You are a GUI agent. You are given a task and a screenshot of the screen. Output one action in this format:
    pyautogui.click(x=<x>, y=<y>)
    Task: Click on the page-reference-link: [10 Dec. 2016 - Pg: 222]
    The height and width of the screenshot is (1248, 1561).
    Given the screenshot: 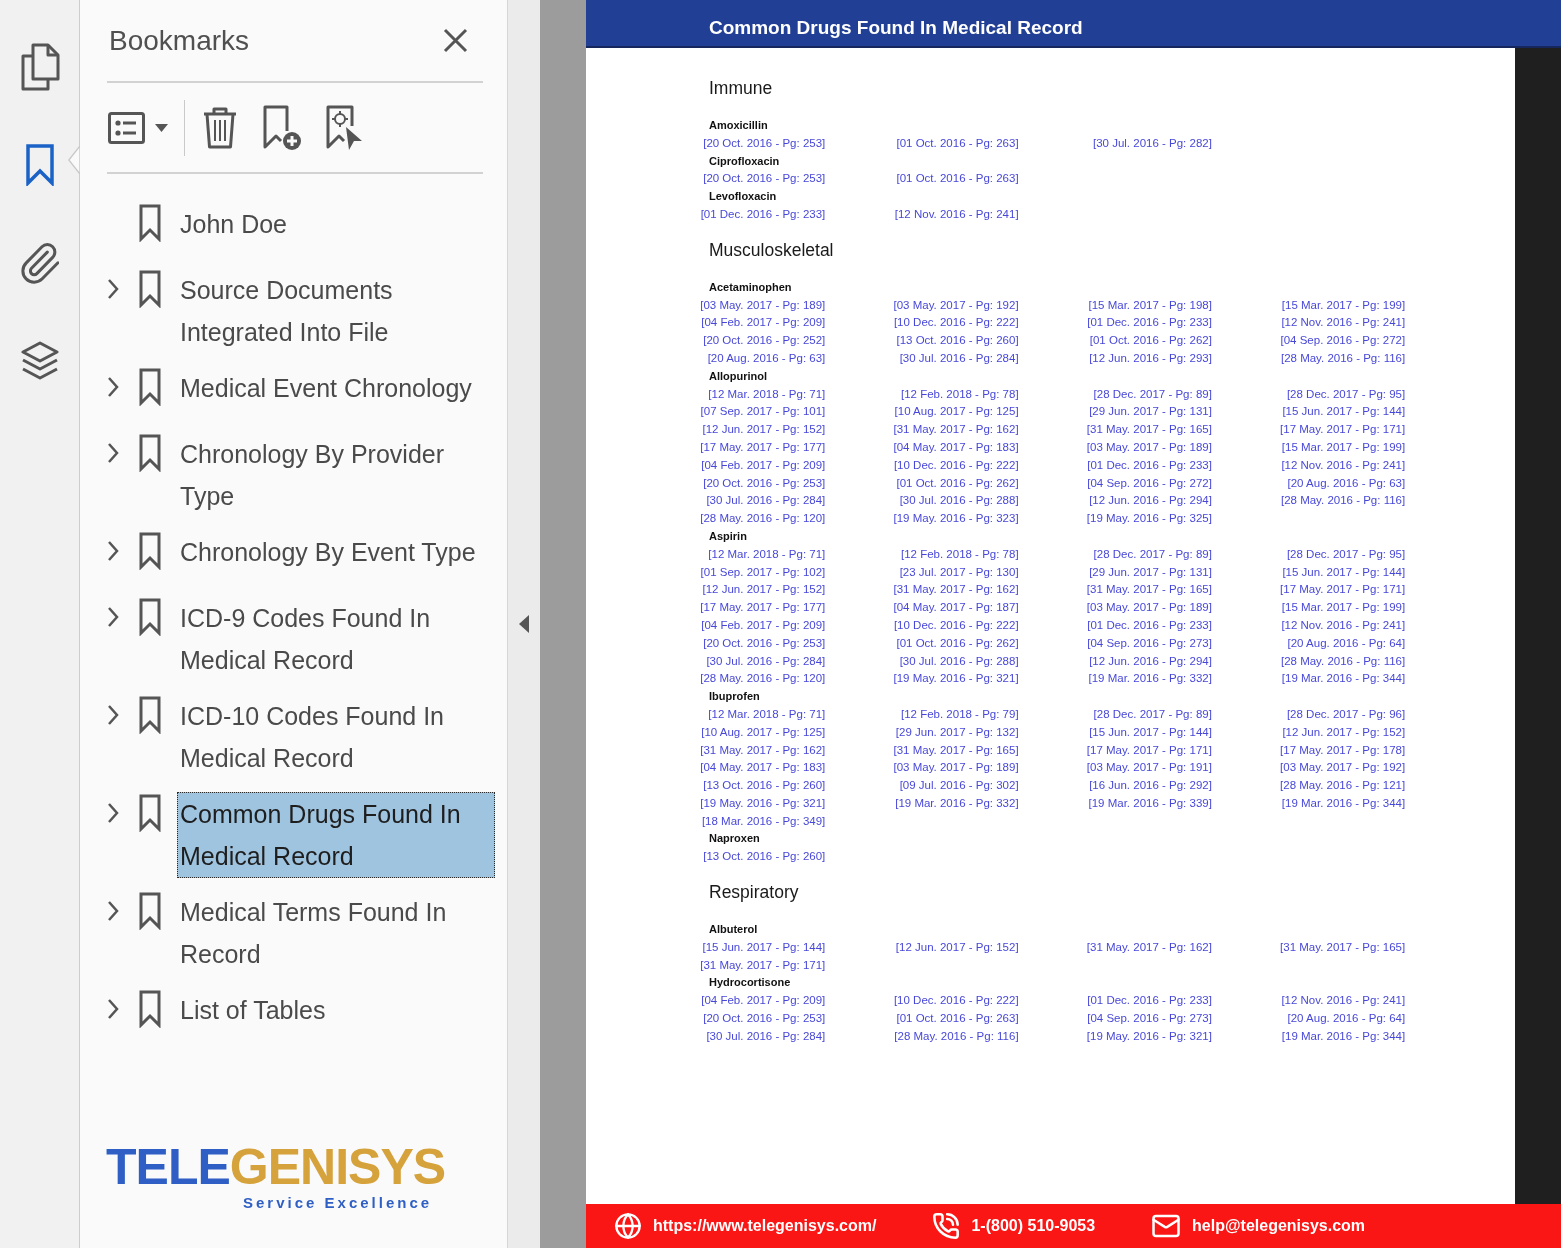 What is the action you would take?
    pyautogui.click(x=956, y=323)
    